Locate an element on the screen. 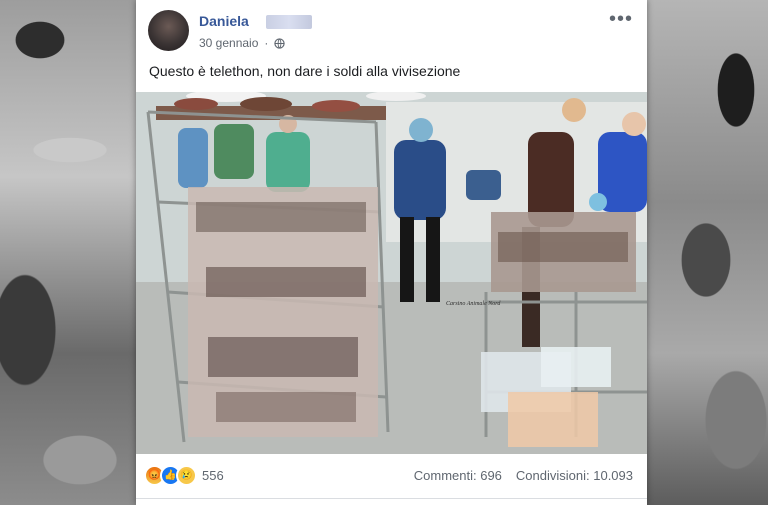 The image size is (768, 505). post-header: Daniela 30 gennaio · ••• is located at coordinates (391, 31).